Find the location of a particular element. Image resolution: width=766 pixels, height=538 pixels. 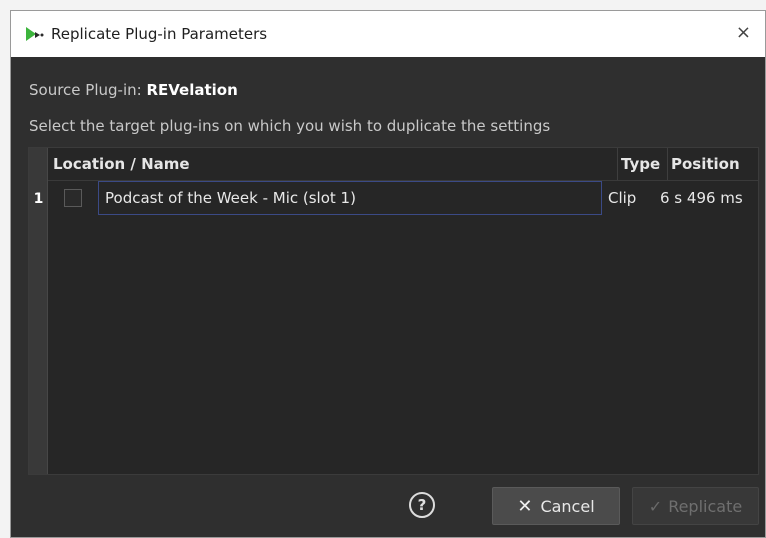

row-position-cell: 6 s 496 ms is located at coordinates (701, 198).